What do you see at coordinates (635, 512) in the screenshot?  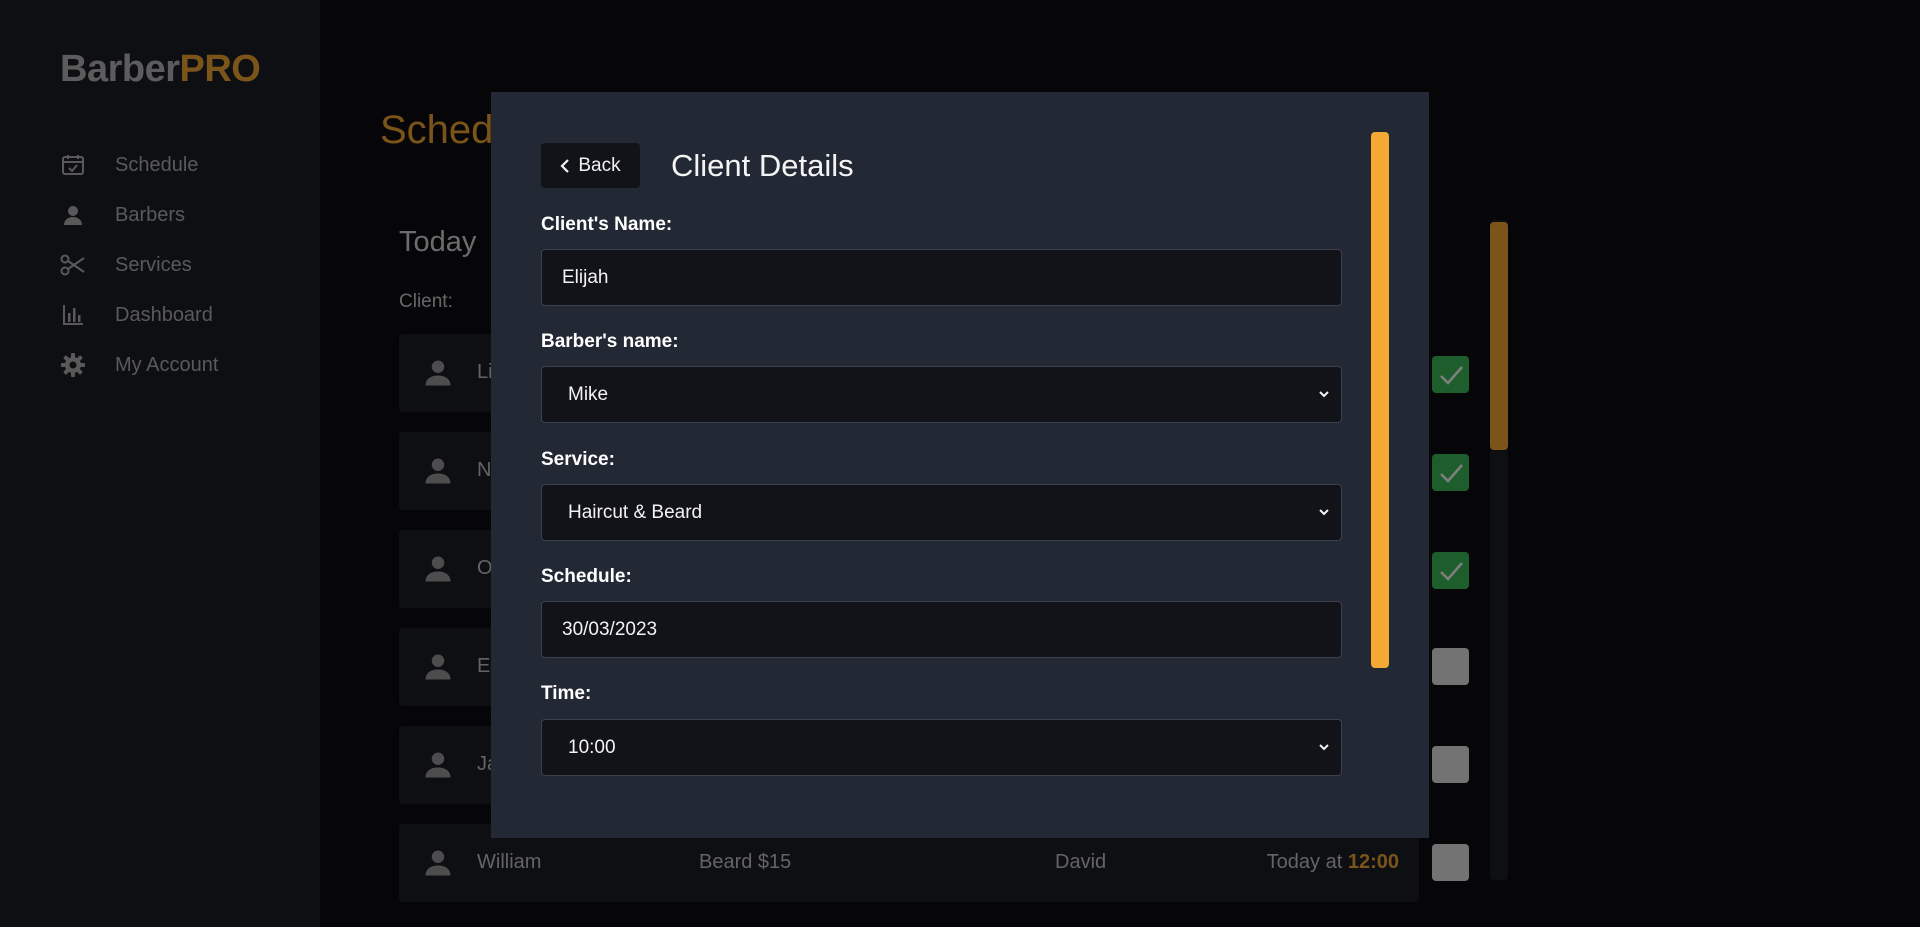 I see `service-value: Haircut & Beard` at bounding box center [635, 512].